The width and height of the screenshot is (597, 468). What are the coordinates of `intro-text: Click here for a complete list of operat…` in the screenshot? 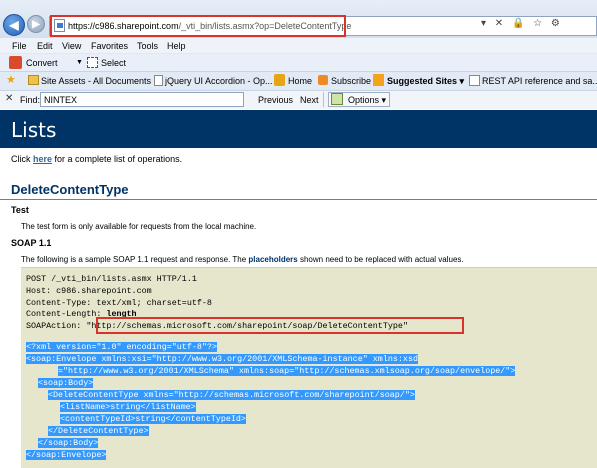 It's located at (96, 159).